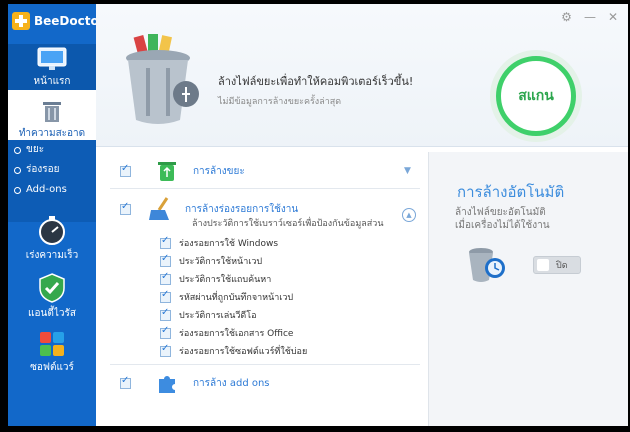 The image size is (630, 432). I want to click on sub-item-addons: Add-ons, so click(52, 190).